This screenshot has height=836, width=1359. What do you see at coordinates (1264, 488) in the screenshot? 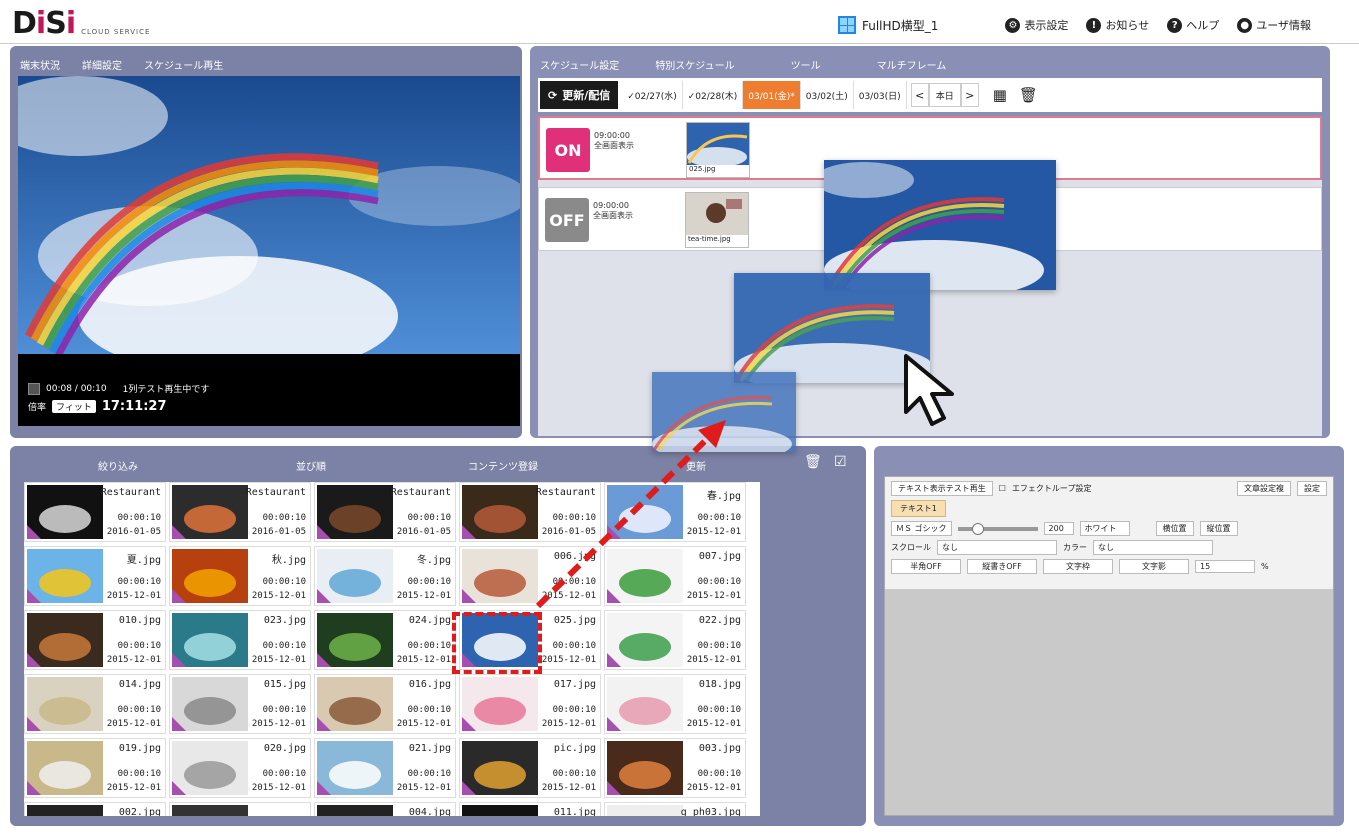
I see `copy-settings-button: 文章設定複` at bounding box center [1264, 488].